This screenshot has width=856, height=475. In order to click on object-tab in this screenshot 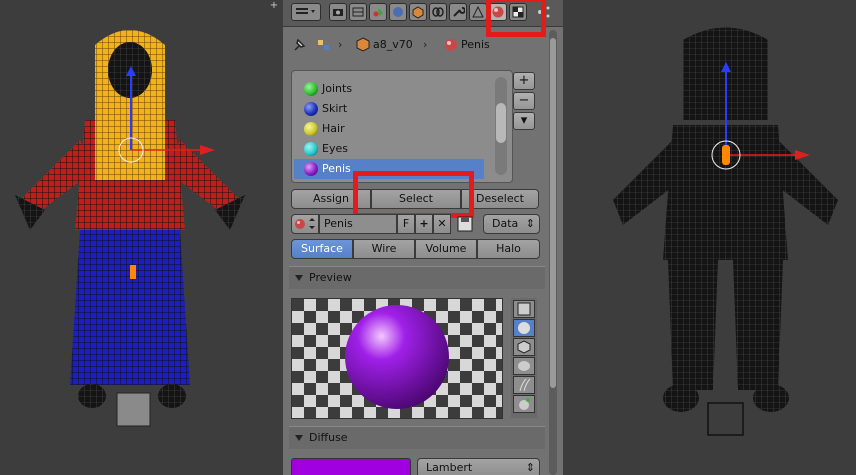, I will do `click(418, 12)`.